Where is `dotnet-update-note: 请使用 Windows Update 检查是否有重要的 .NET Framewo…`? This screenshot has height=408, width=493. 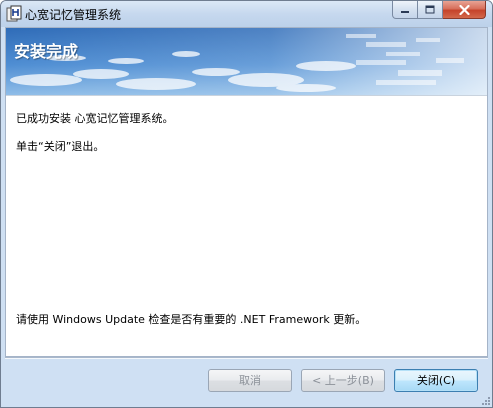 dotnet-update-note: 请使用 Windows Update 检查是否有重要的 .NET Framewo… is located at coordinates (191, 319).